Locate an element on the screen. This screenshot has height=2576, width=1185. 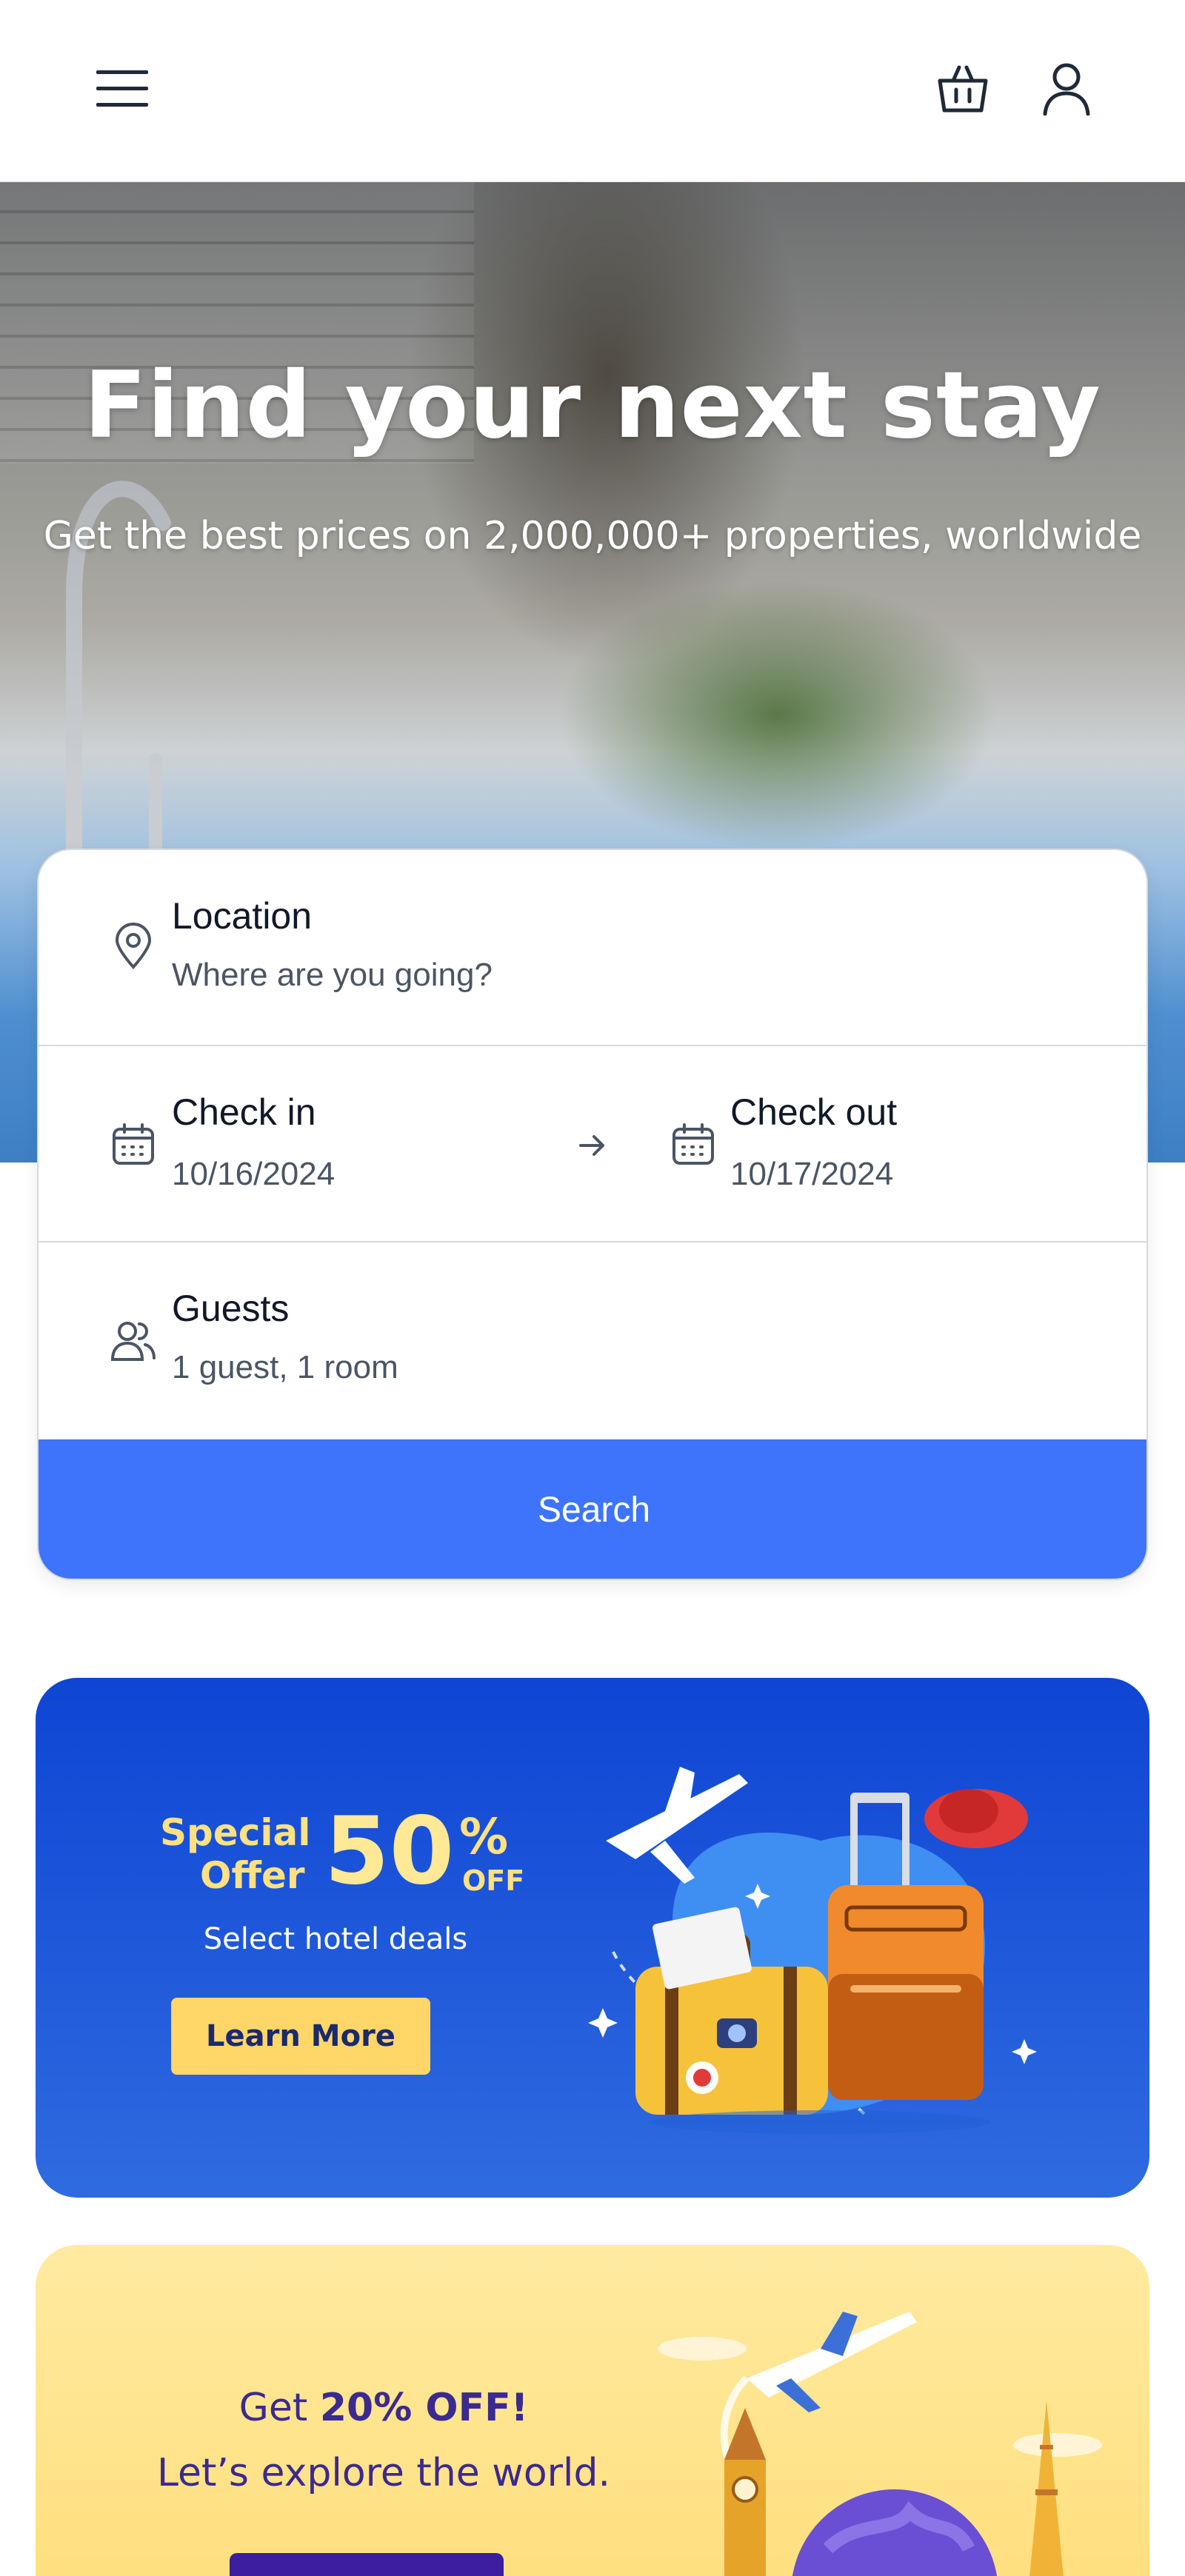
top-app-bar is located at coordinates (592, 91).